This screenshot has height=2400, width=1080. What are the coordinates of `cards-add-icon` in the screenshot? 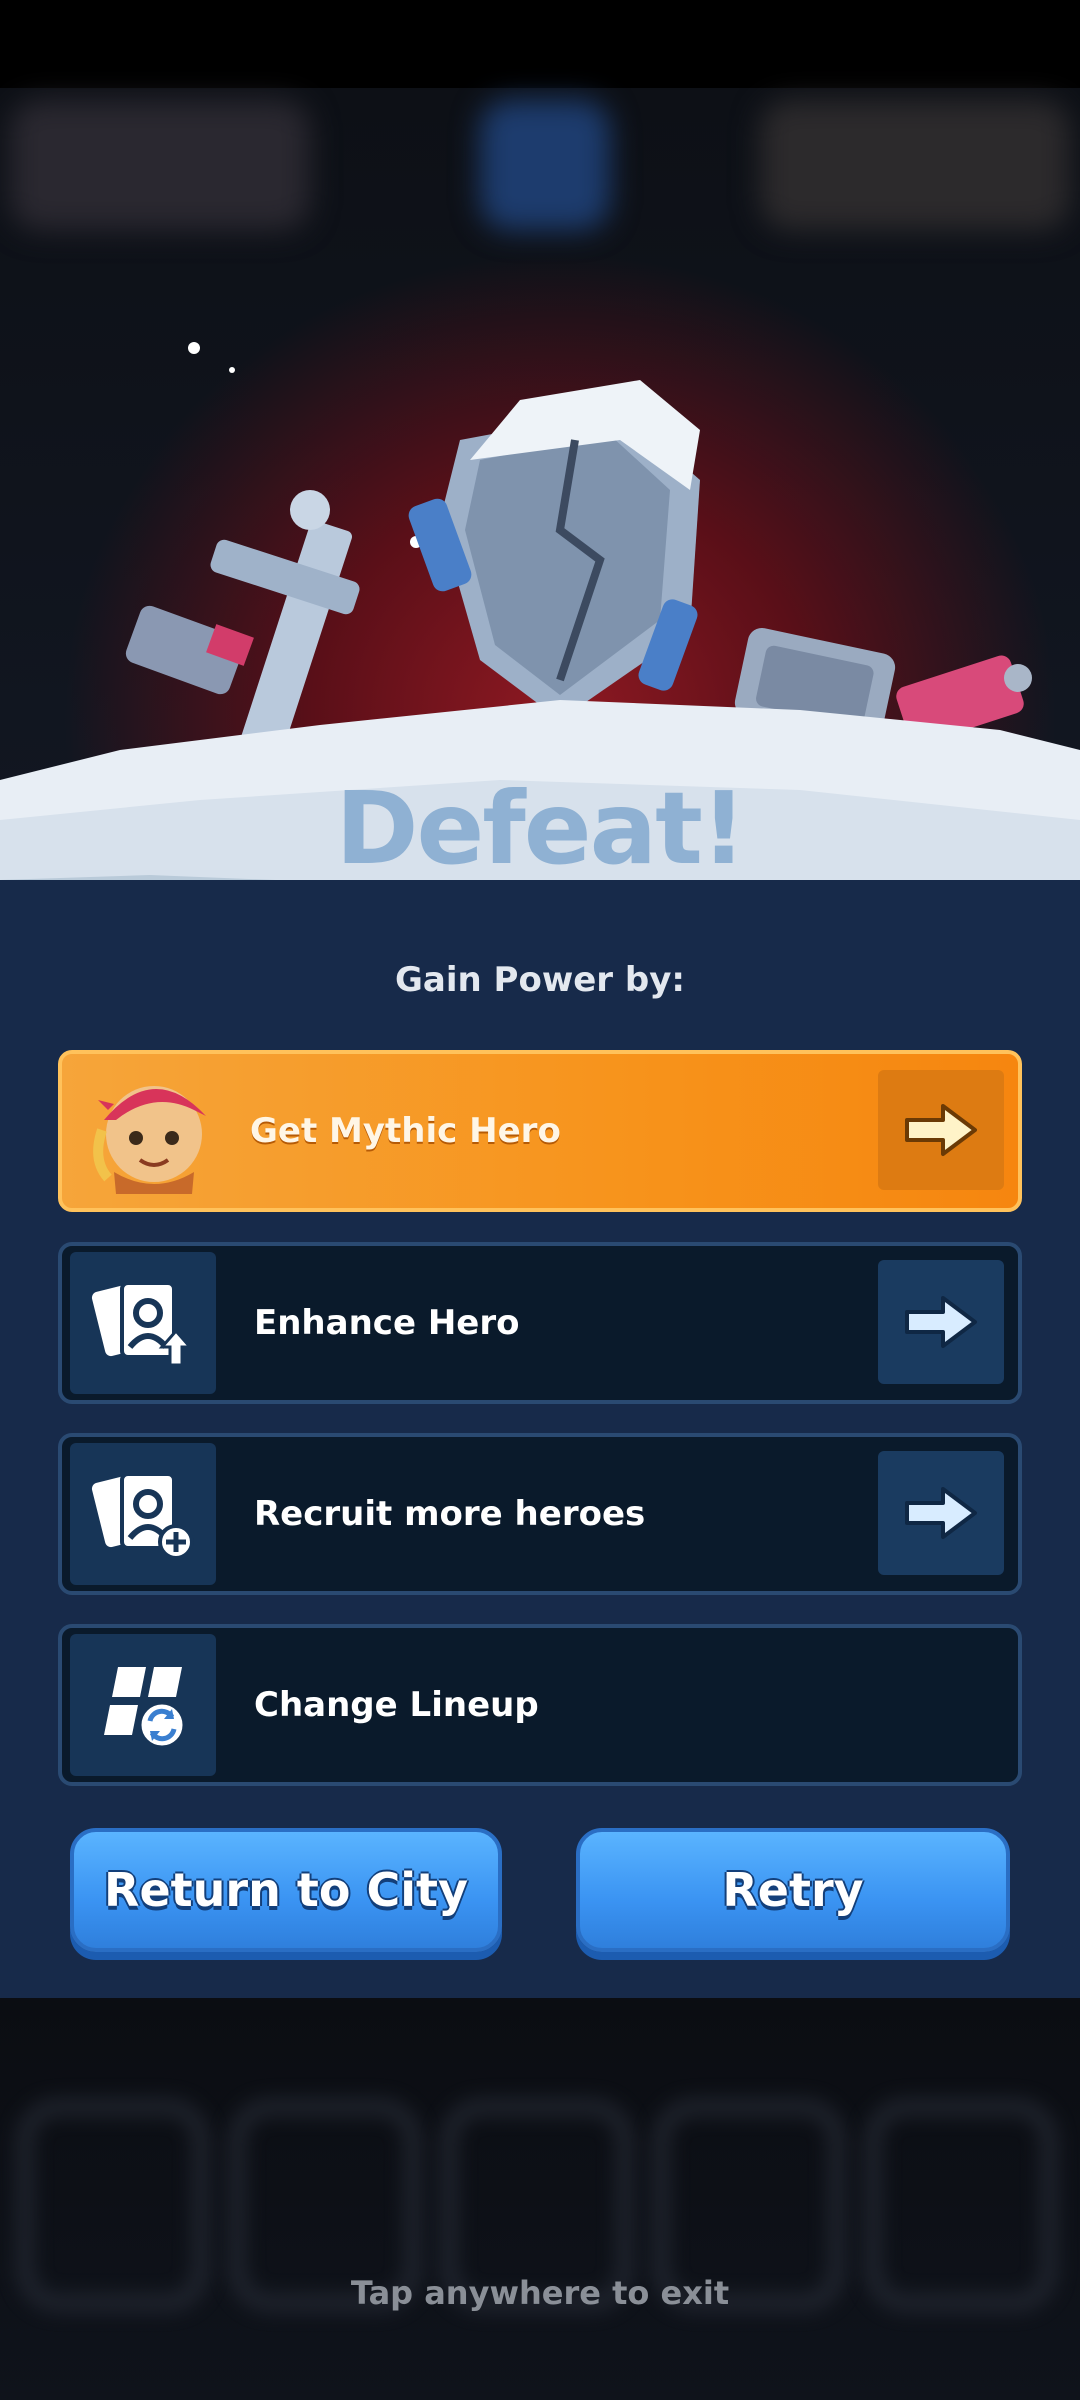 It's located at (143, 1514).